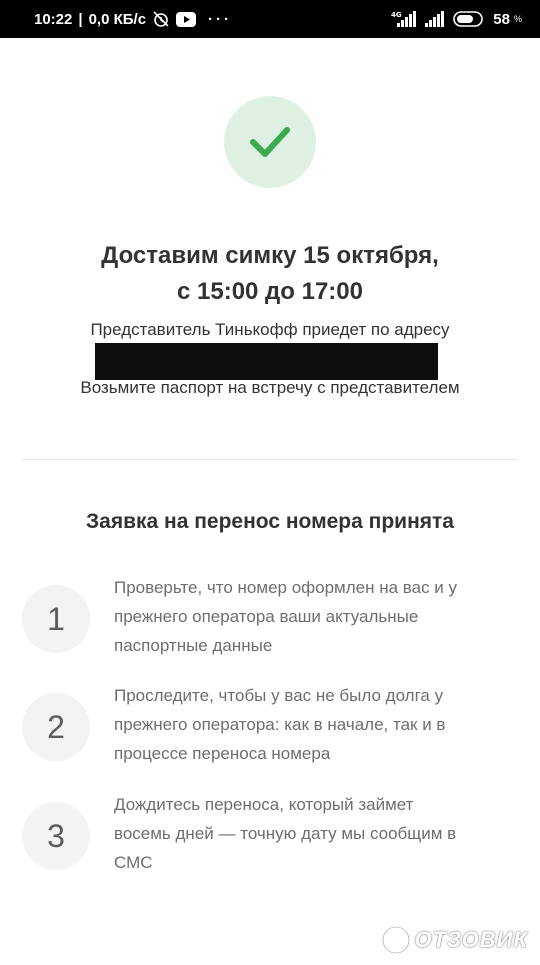 This screenshot has height=965, width=540. Describe the element at coordinates (269, 291) in the screenshot. I see `delivery-time: с 15:00 до 17:00` at that location.